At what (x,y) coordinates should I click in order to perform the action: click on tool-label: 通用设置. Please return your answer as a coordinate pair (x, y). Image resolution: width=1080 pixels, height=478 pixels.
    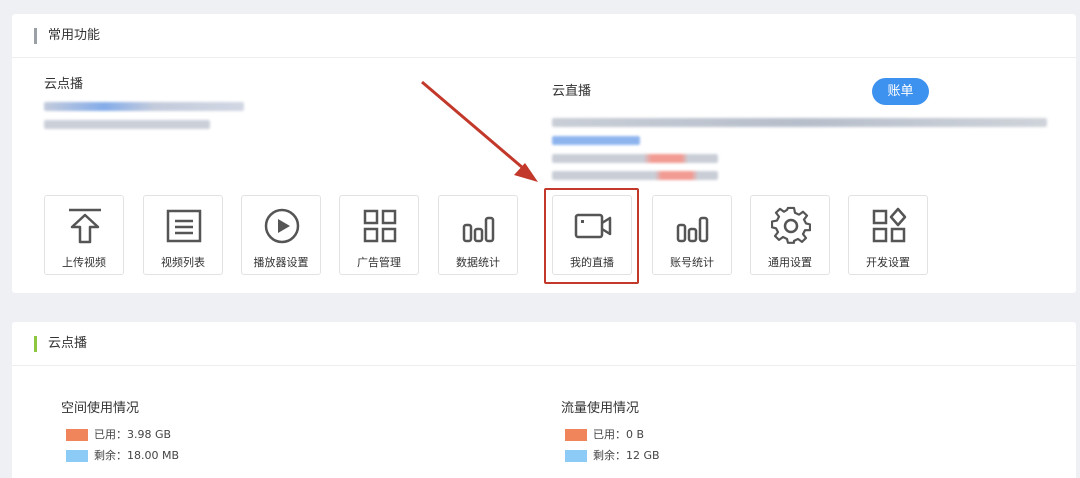
    Looking at the image, I should click on (790, 262).